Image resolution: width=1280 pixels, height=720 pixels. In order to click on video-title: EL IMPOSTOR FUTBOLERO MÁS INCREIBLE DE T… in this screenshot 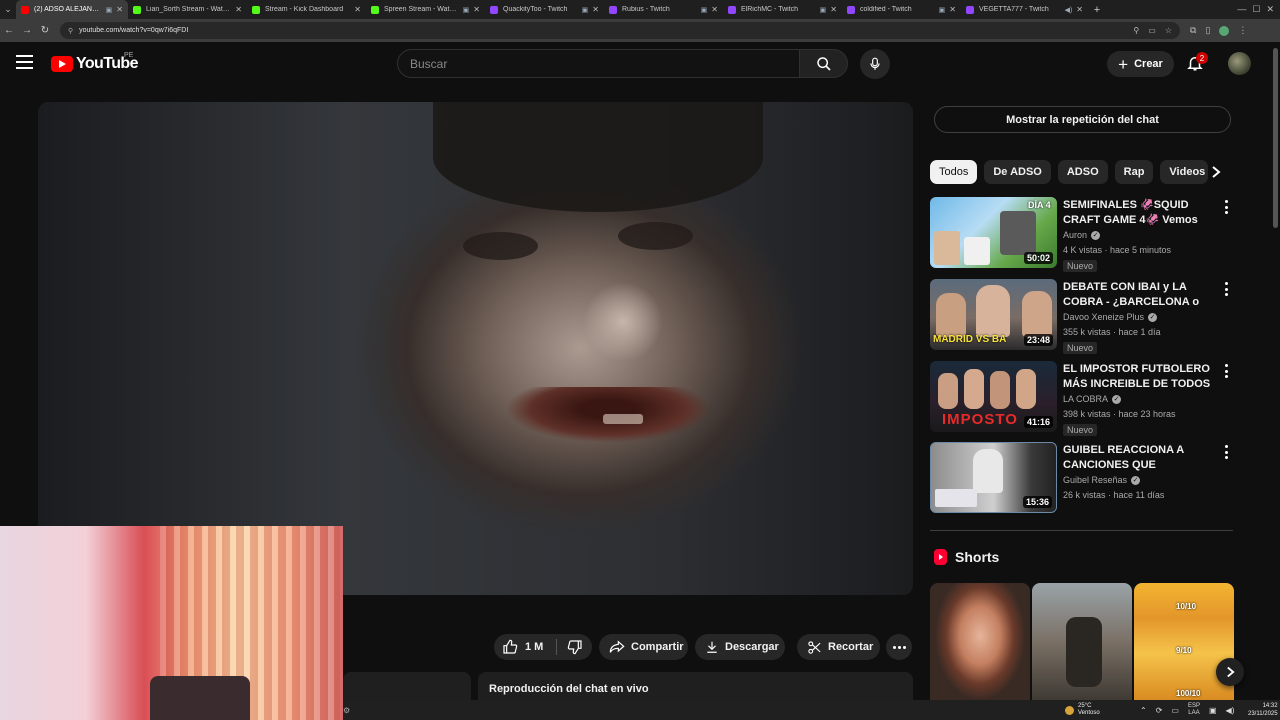, I will do `click(1140, 377)`.